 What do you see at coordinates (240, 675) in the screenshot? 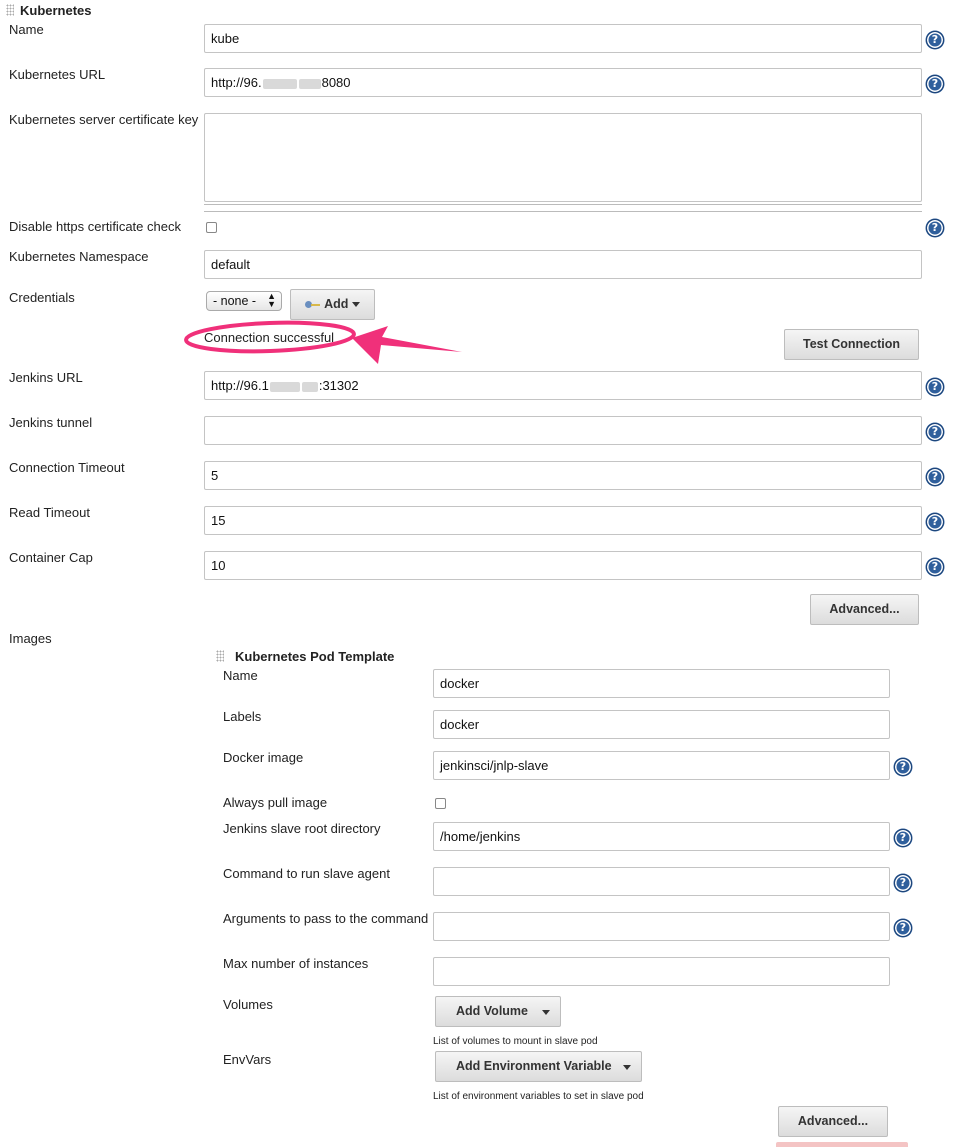
I see `pod-name-label: Name` at bounding box center [240, 675].